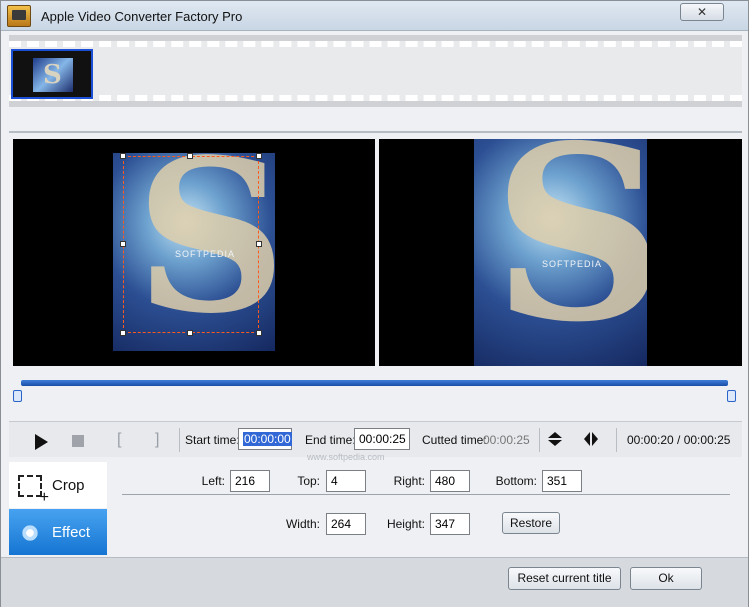  What do you see at coordinates (19, 16) in the screenshot?
I see `app-icon` at bounding box center [19, 16].